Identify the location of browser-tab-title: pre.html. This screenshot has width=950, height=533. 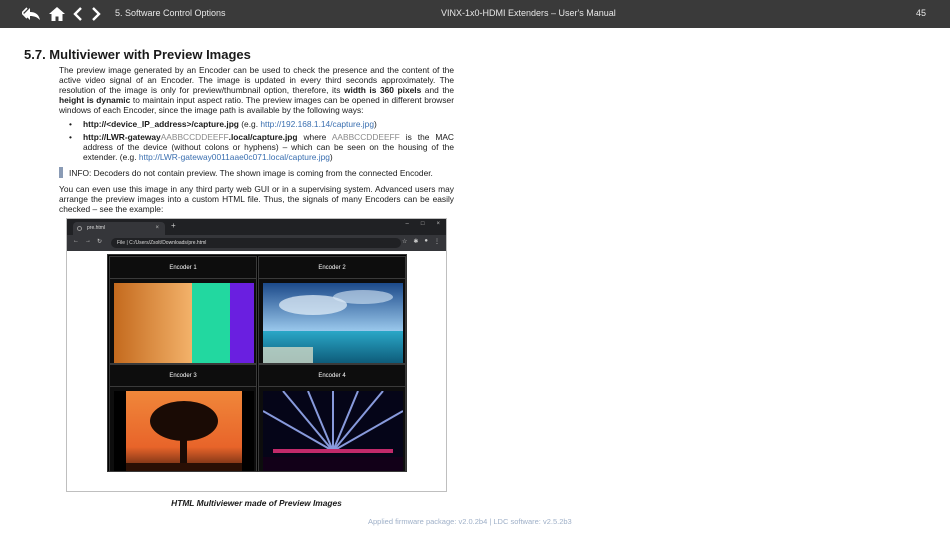
(96, 228).